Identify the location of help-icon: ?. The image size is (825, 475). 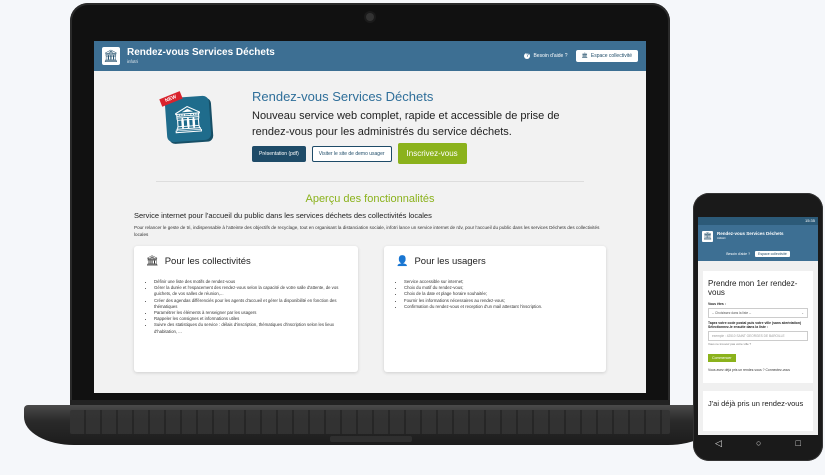
(527, 56).